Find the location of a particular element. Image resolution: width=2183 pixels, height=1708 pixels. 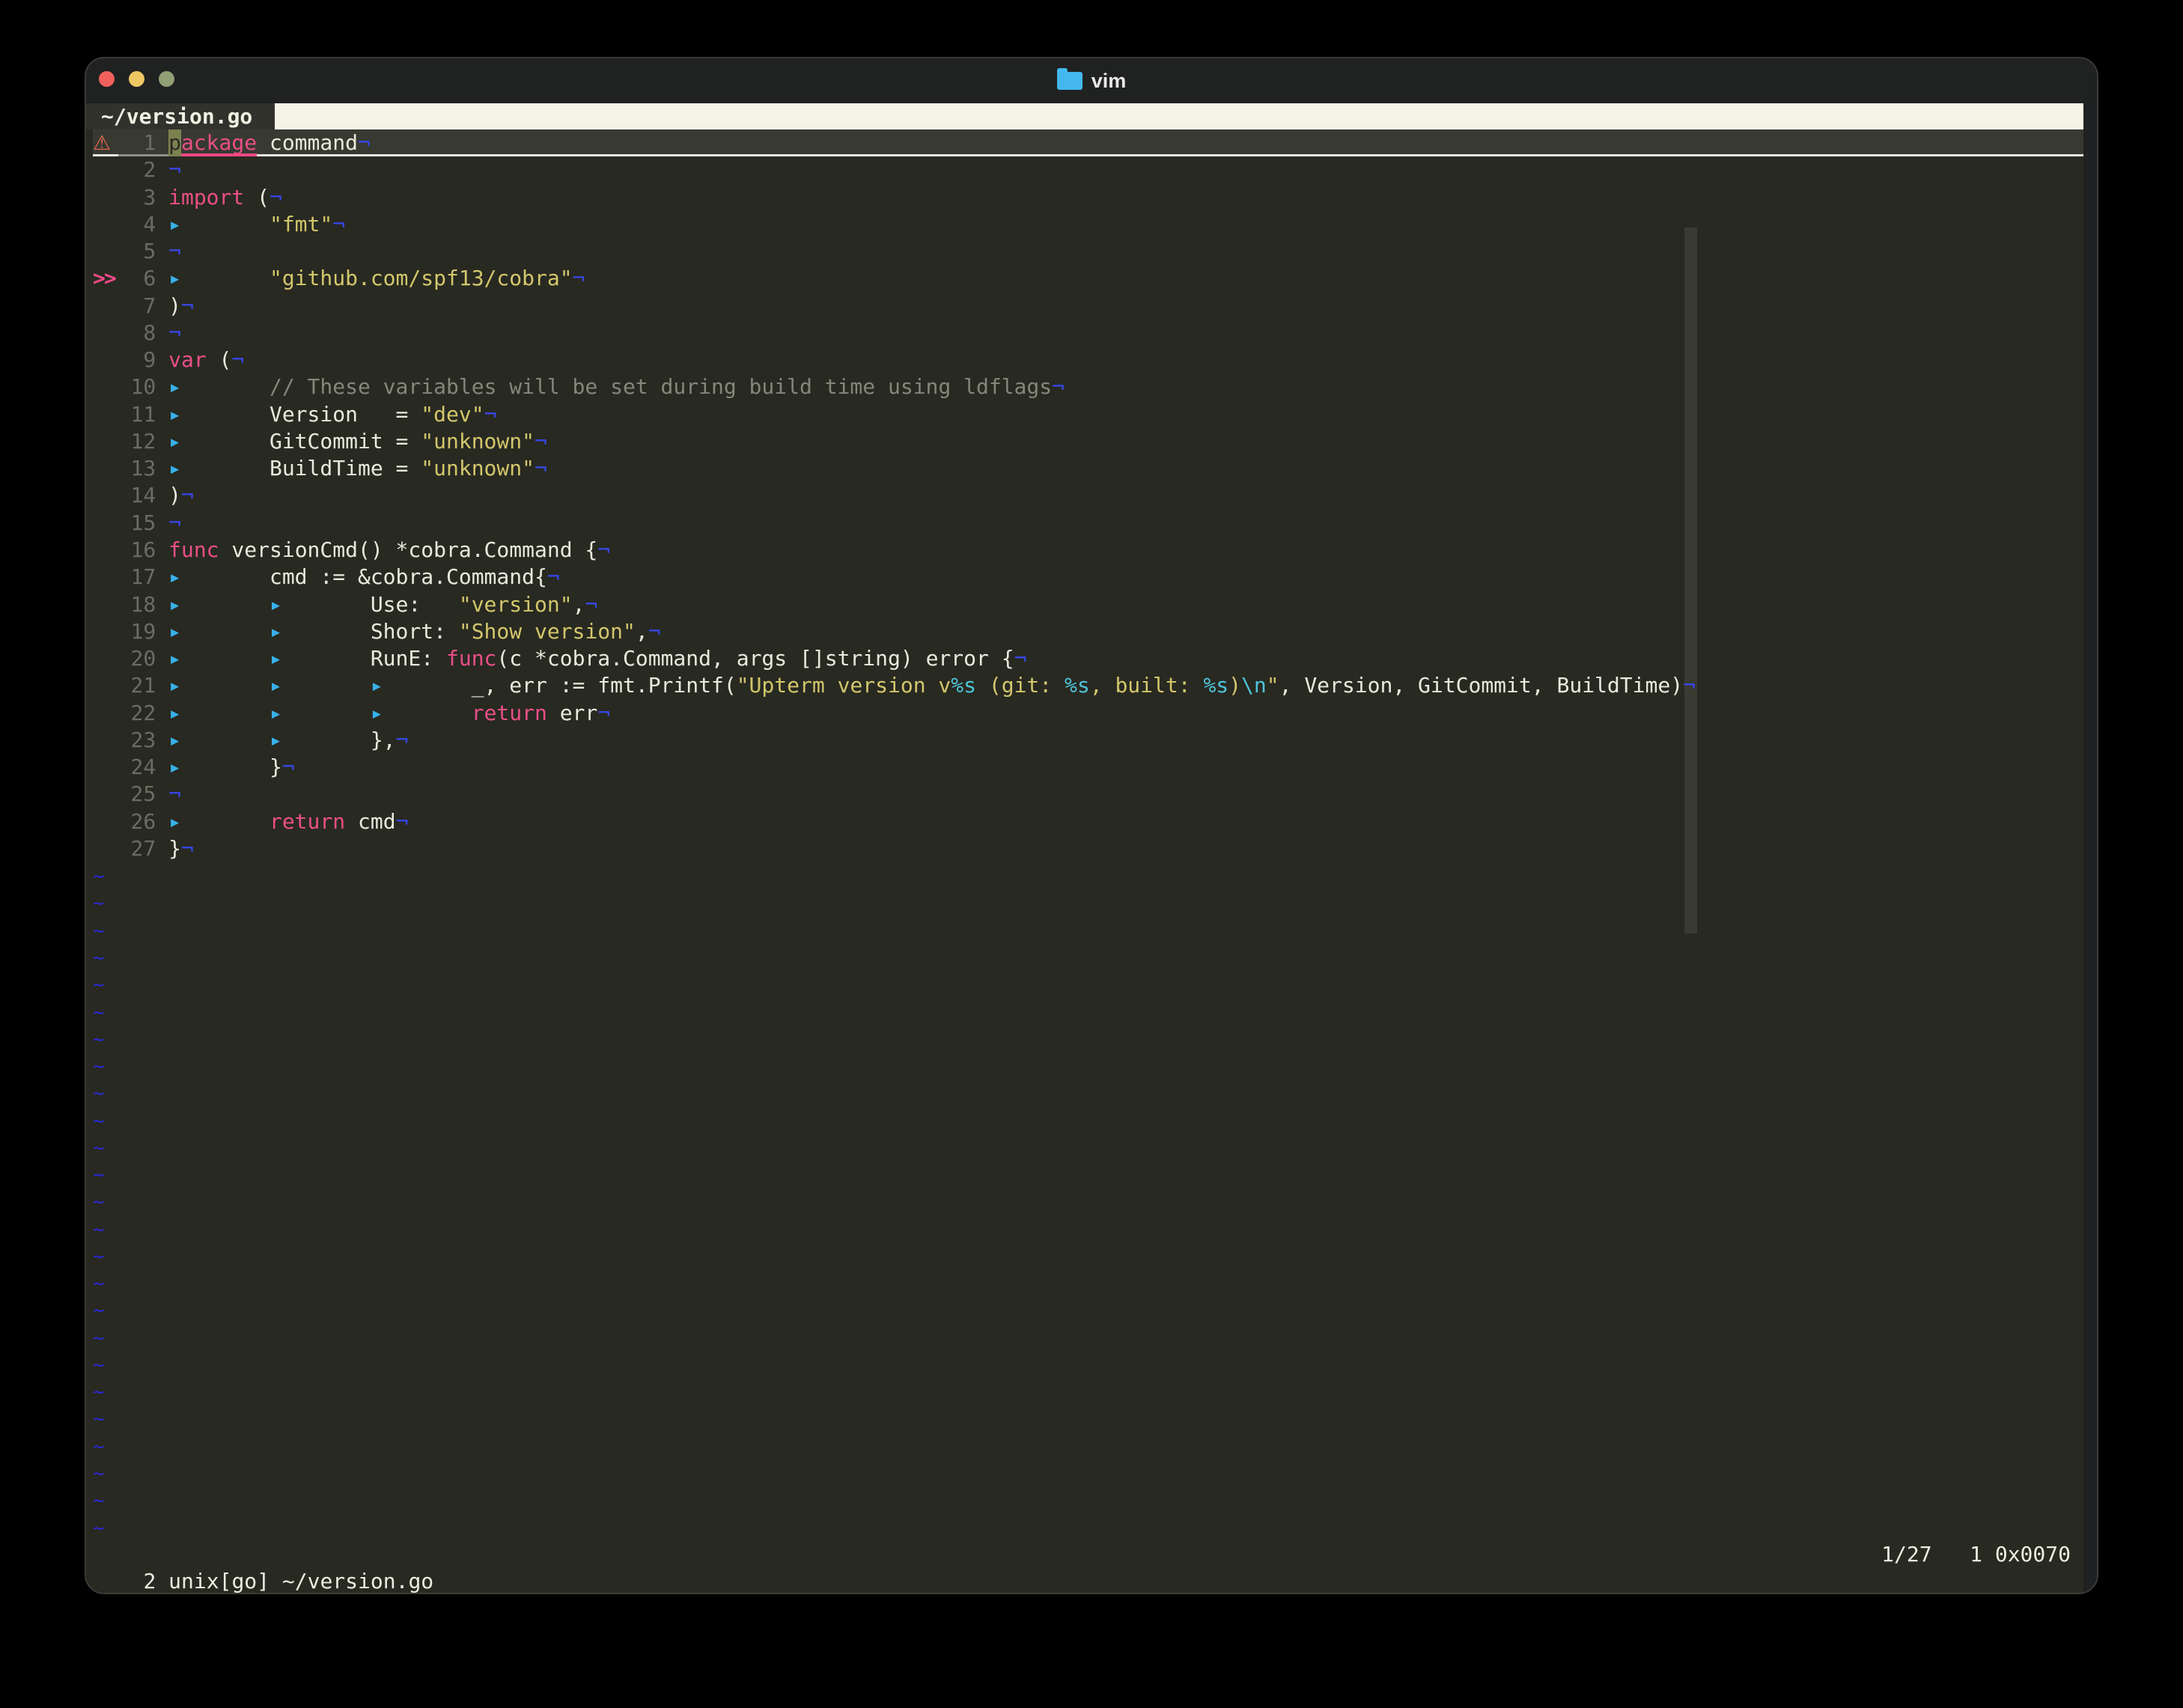

line-number: 20 is located at coordinates (143, 658).